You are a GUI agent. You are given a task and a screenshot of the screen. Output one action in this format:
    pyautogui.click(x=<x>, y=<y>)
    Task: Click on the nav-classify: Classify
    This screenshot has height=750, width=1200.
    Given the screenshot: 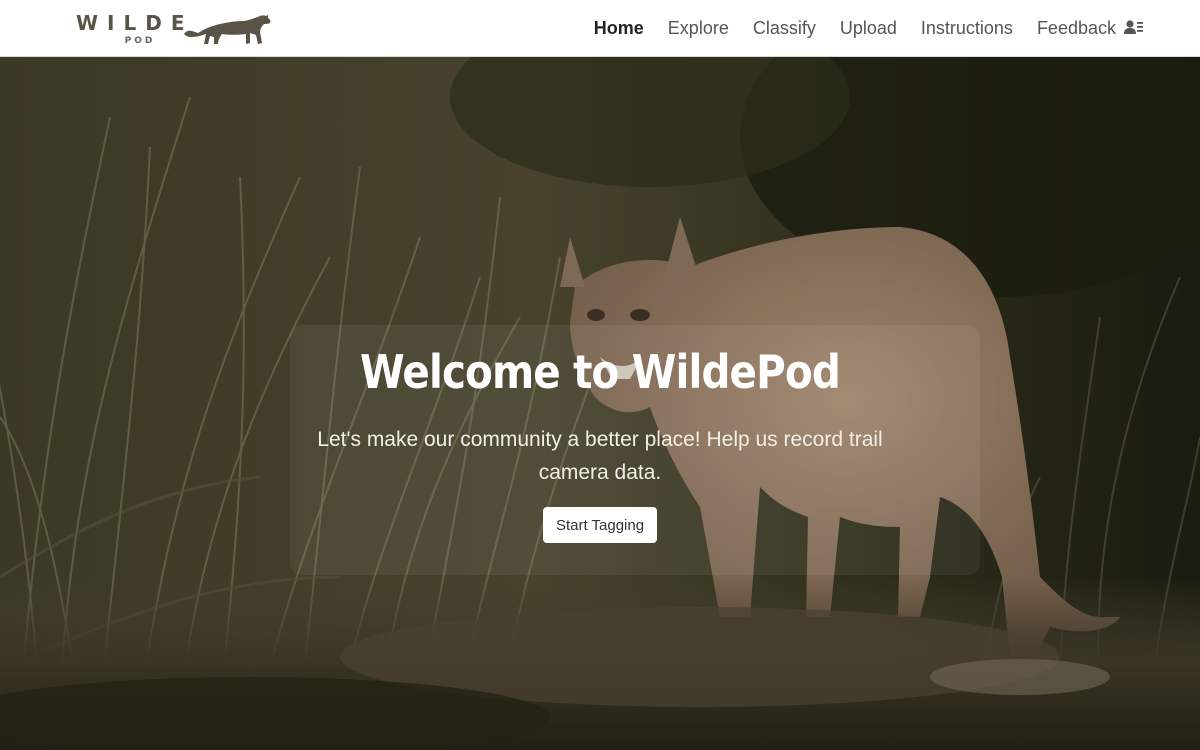 What is the action you would take?
    pyautogui.click(x=784, y=28)
    